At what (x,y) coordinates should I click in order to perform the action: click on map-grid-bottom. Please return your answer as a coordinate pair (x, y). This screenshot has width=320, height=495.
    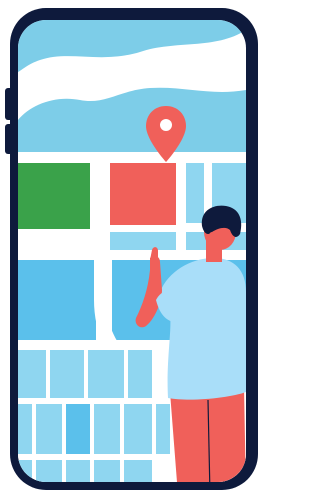
    Looking at the image, I should click on (94, 416).